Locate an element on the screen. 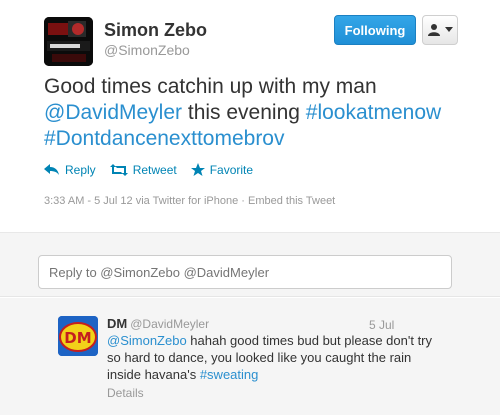 This screenshot has width=500, height=415. tweet-actions: Reply Retweet Favorite is located at coordinates (155, 170).